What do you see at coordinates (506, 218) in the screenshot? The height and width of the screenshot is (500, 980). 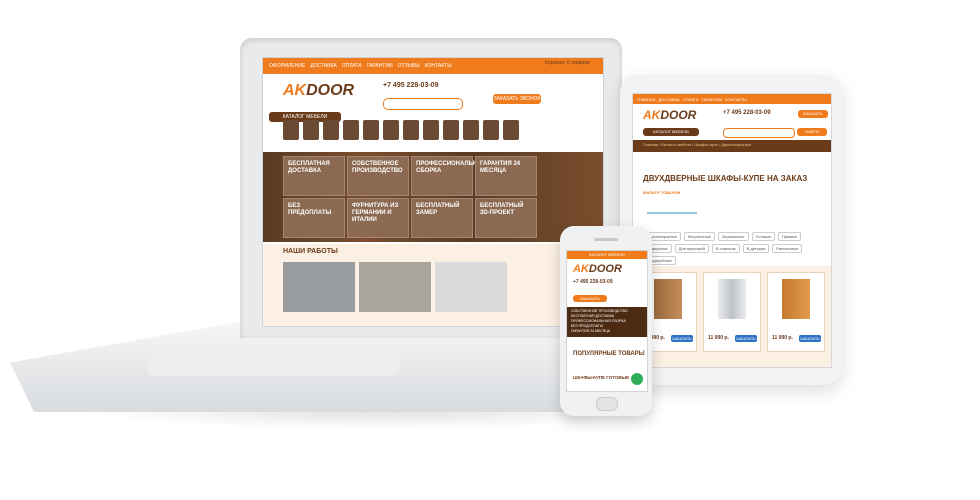 I see `benefit-tile: БЕСПЛАТНЫЙ 3D-ПРОЕКТ` at bounding box center [506, 218].